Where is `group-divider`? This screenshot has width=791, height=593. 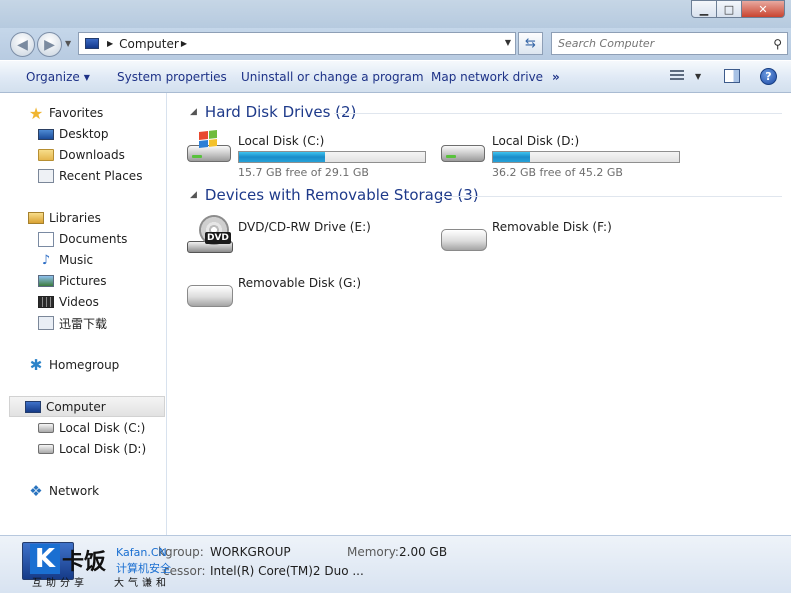
group-divider is located at coordinates (609, 196).